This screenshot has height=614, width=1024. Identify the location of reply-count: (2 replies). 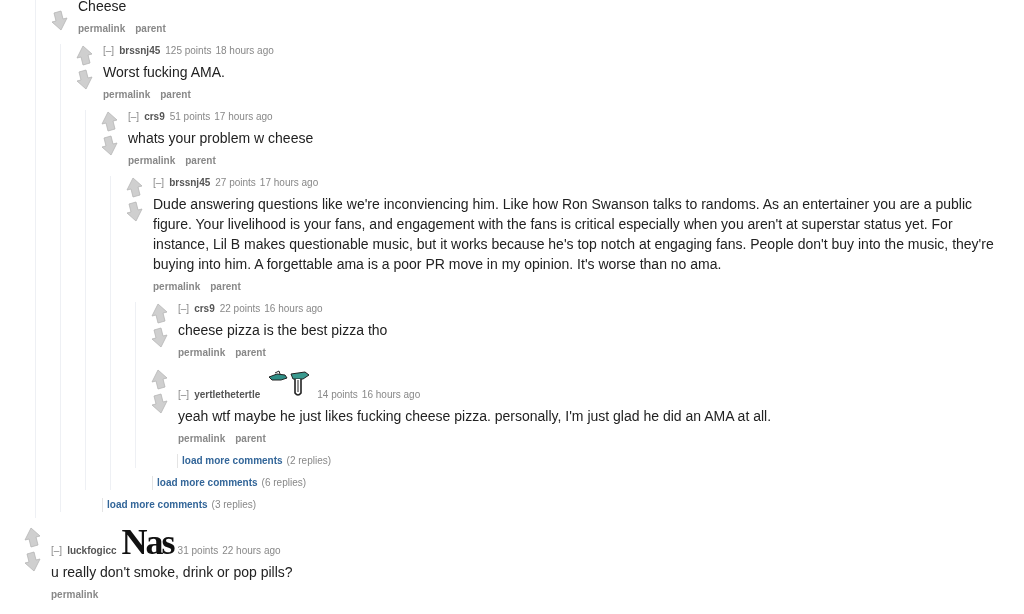
(309, 460).